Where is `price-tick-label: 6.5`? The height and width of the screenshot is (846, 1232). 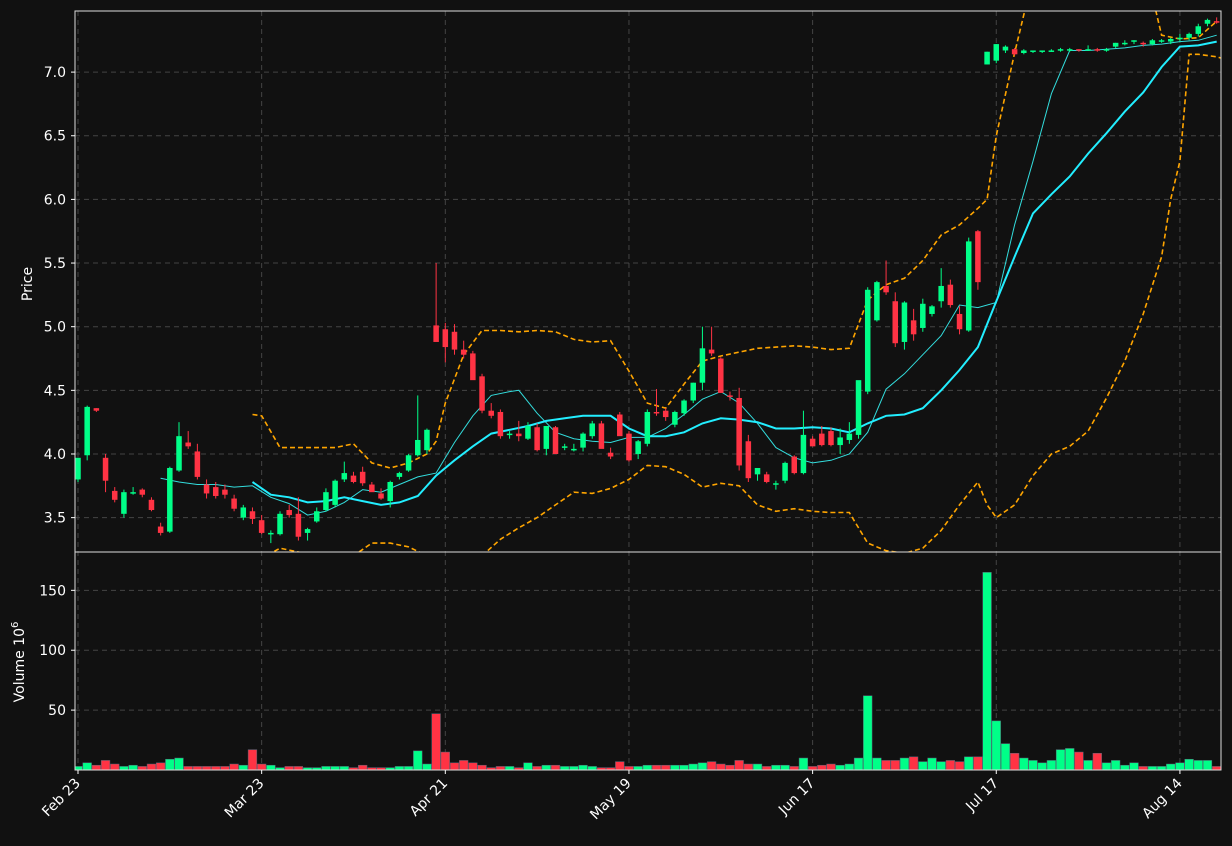
price-tick-label: 6.5 is located at coordinates (55, 137).